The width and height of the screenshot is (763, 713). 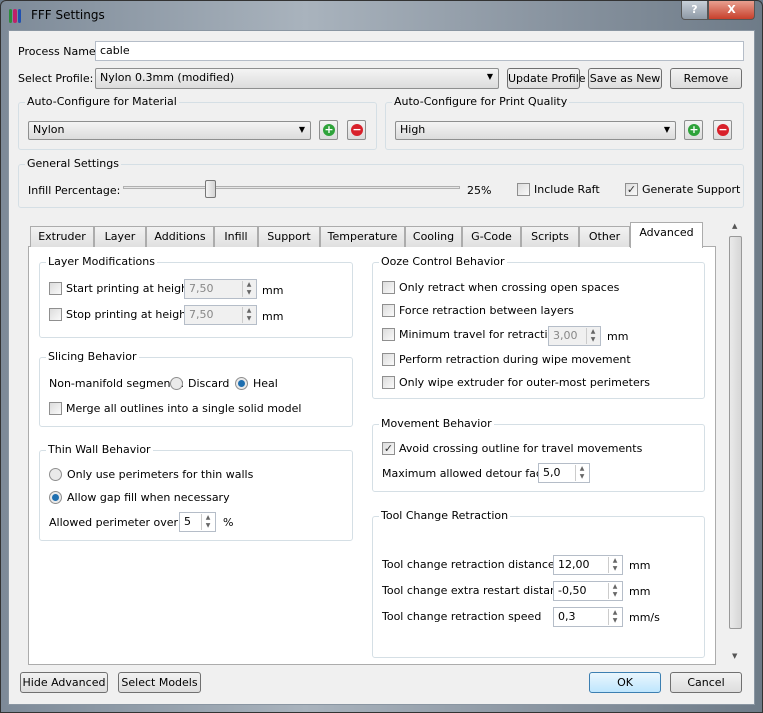 I want to click on tc-extra-unit: mm, so click(x=640, y=591).